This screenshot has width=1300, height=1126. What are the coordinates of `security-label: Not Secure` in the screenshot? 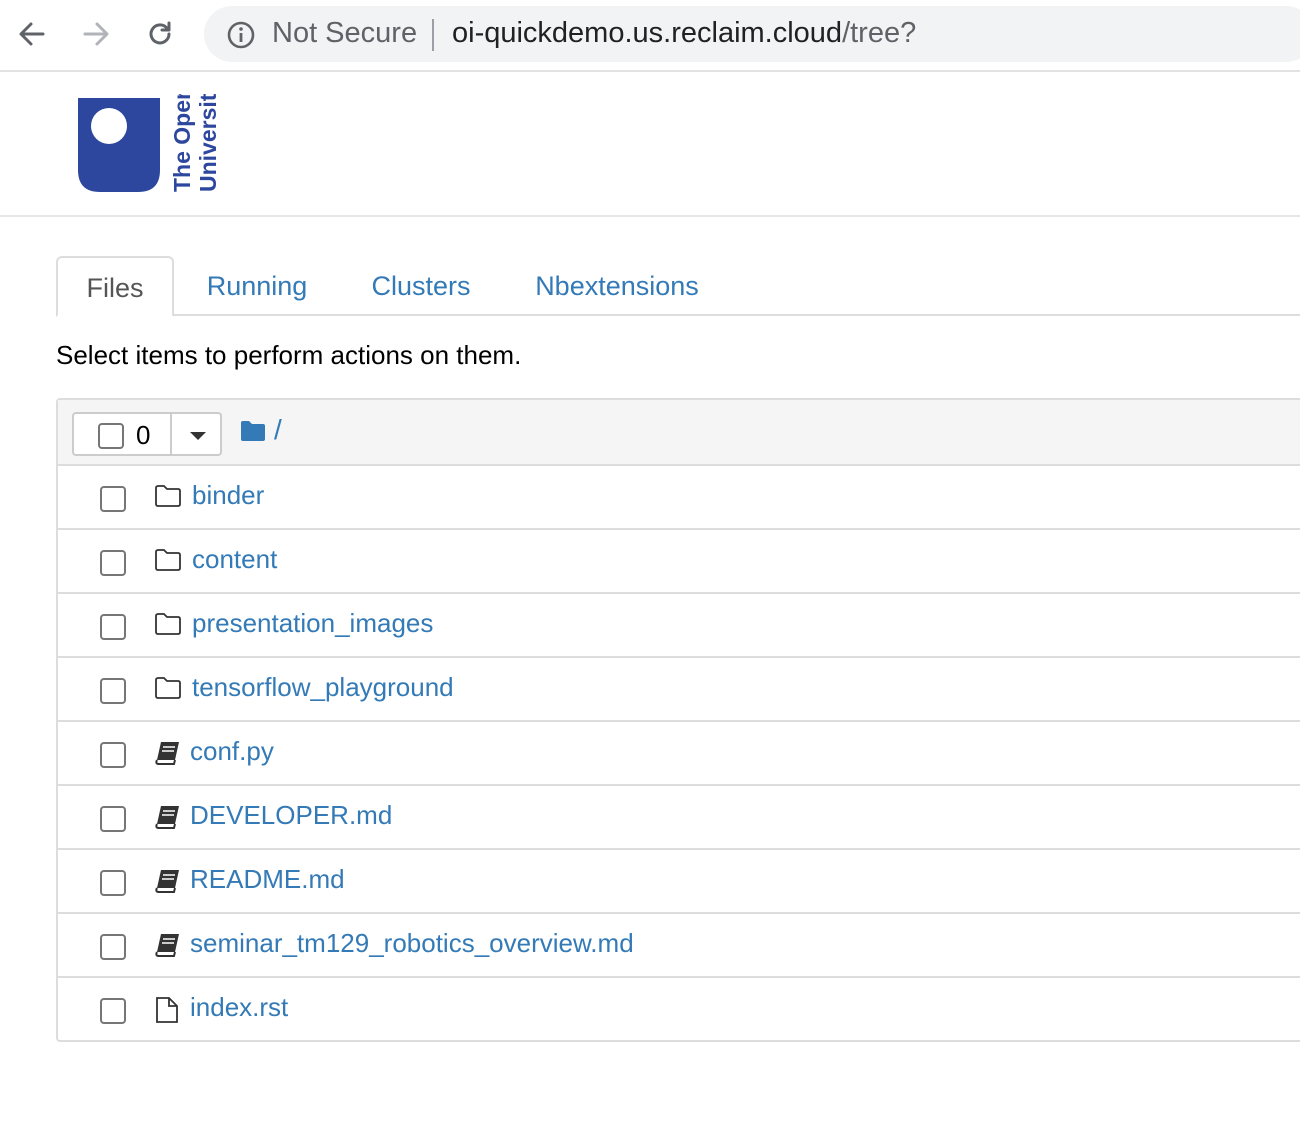 It's located at (344, 33).